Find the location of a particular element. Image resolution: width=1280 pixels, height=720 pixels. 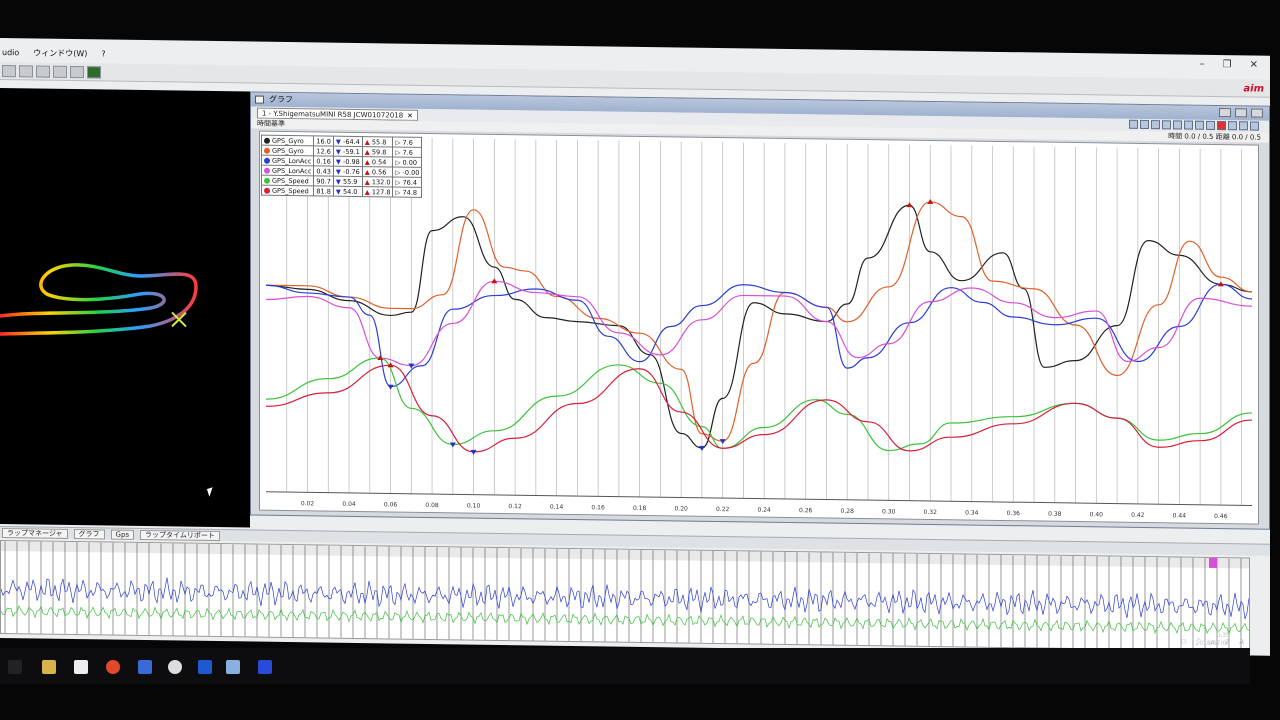

clock-date: 2018/07/06 is located at coordinates (1212, 643).